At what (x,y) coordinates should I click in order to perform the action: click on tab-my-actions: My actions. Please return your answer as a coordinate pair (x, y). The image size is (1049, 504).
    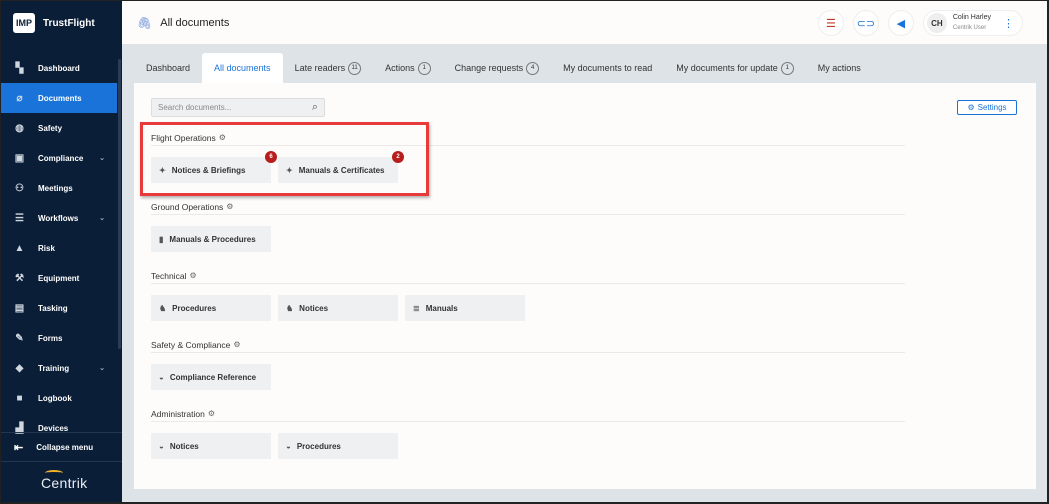
    Looking at the image, I should click on (839, 68).